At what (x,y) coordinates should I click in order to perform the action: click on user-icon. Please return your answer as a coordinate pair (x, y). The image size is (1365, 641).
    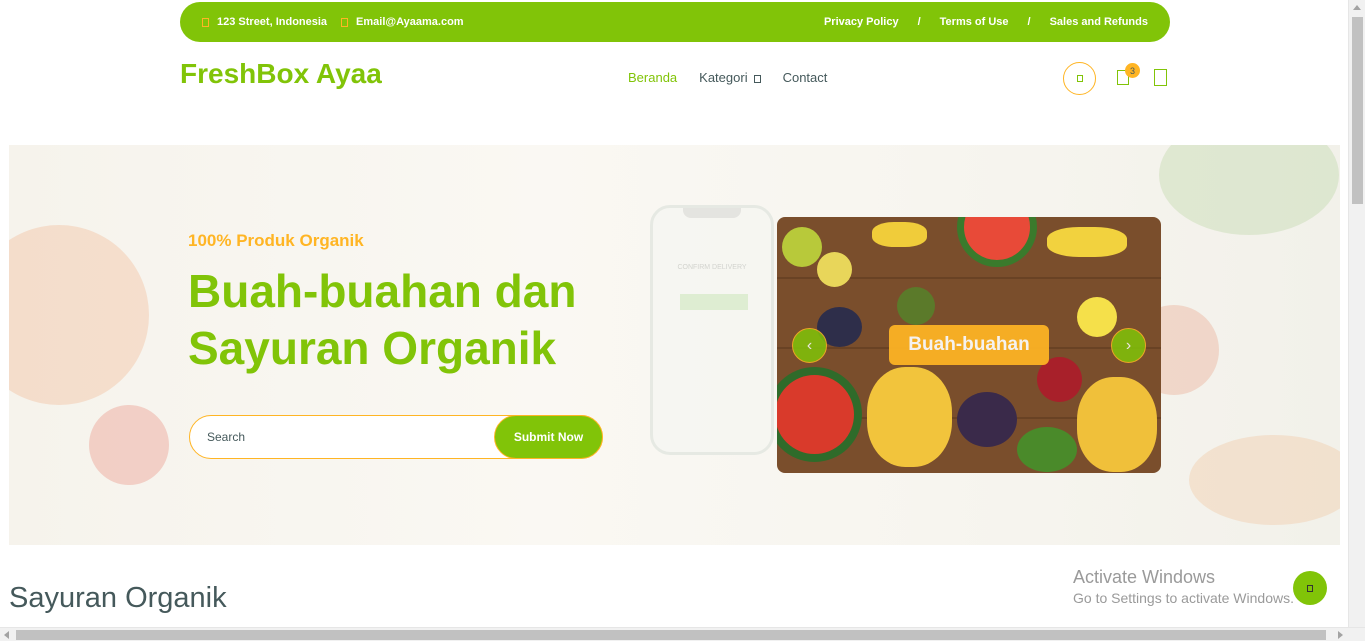
    Looking at the image, I should click on (1160, 77).